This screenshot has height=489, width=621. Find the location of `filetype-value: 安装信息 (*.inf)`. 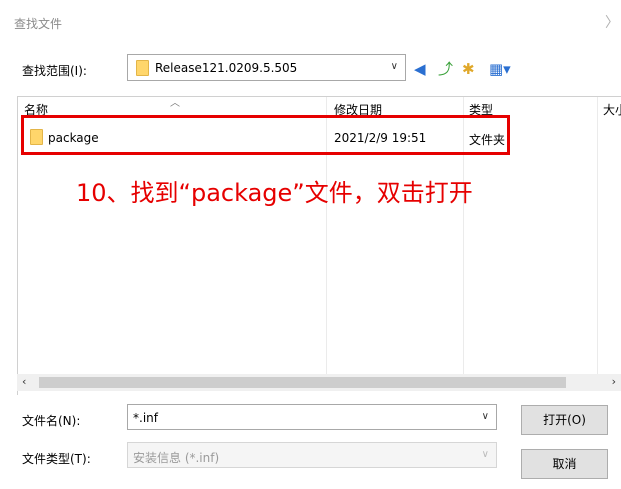

filetype-value: 安装信息 (*.inf) is located at coordinates (176, 458).